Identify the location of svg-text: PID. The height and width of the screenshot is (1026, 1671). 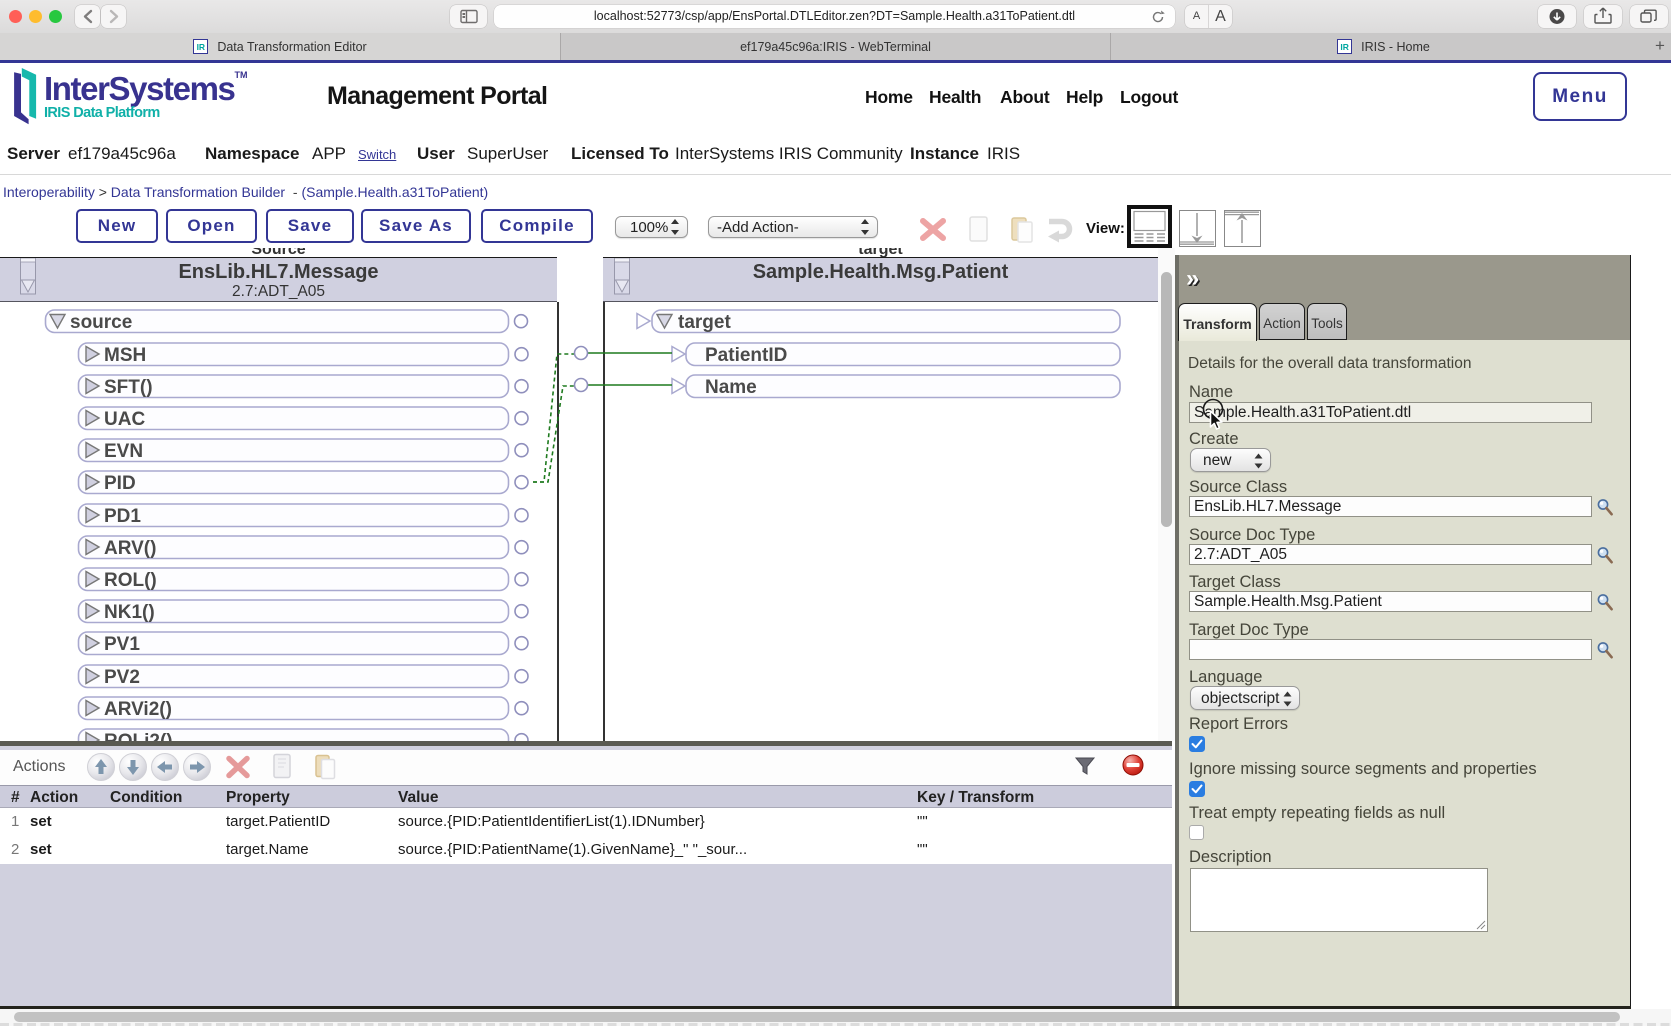
(120, 483).